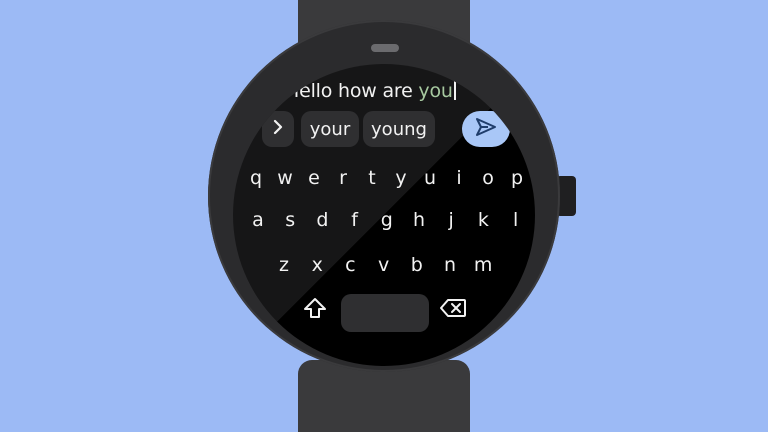 This screenshot has width=768, height=432. I want to click on backspace-key, so click(453, 310).